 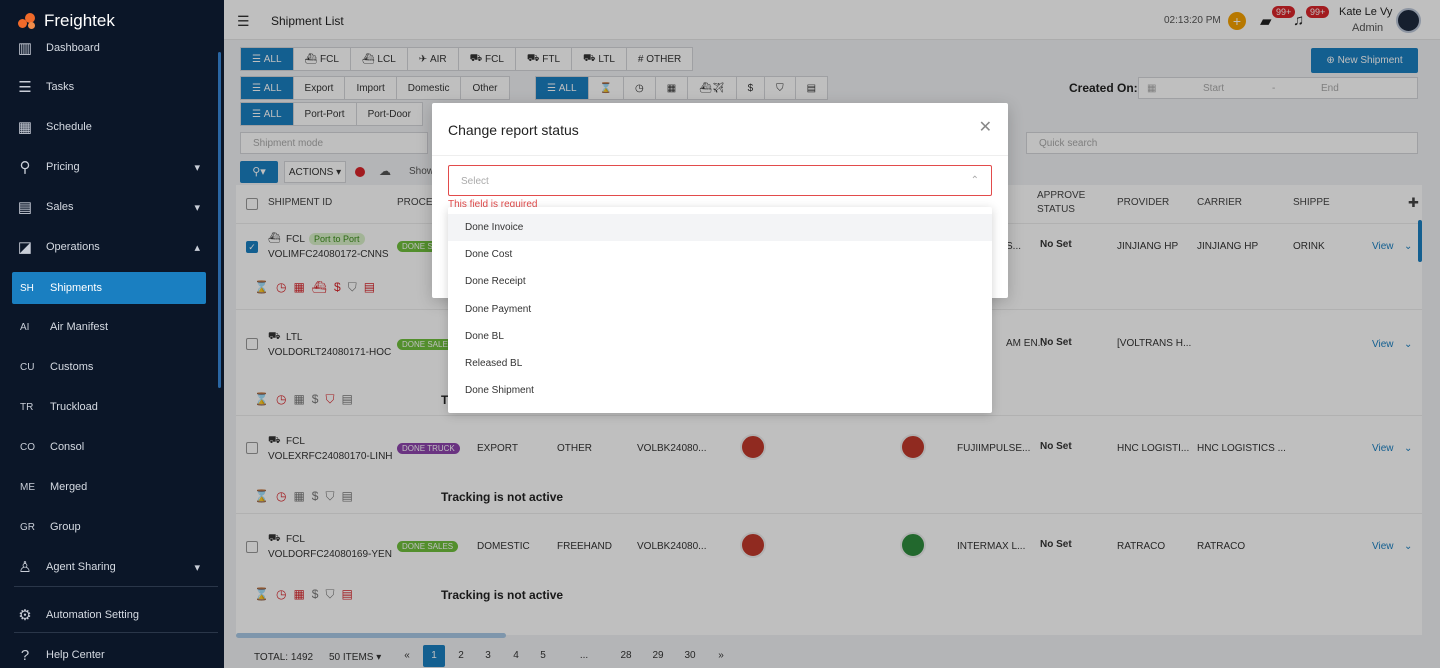 What do you see at coordinates (109, 288) in the screenshot?
I see `sidebar-sub-shipments: SH Shipments` at bounding box center [109, 288].